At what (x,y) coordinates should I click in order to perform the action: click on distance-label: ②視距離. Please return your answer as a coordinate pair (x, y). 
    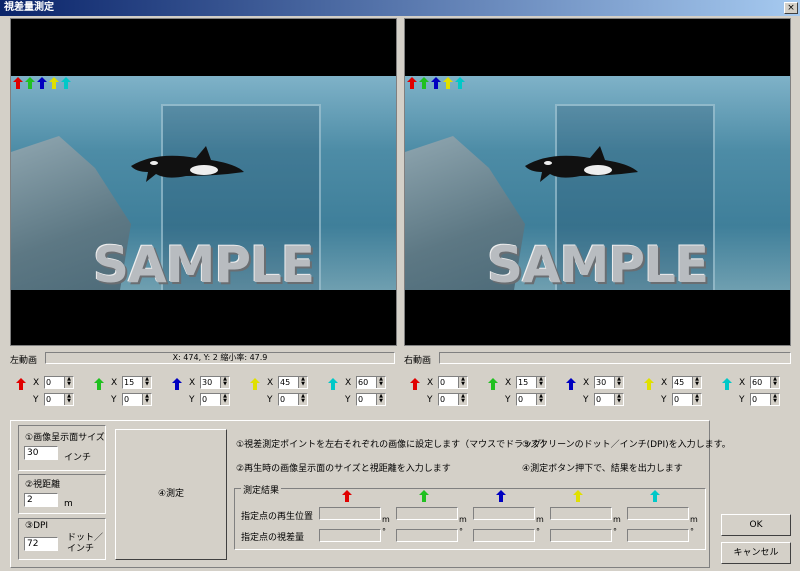
    Looking at the image, I should click on (43, 485).